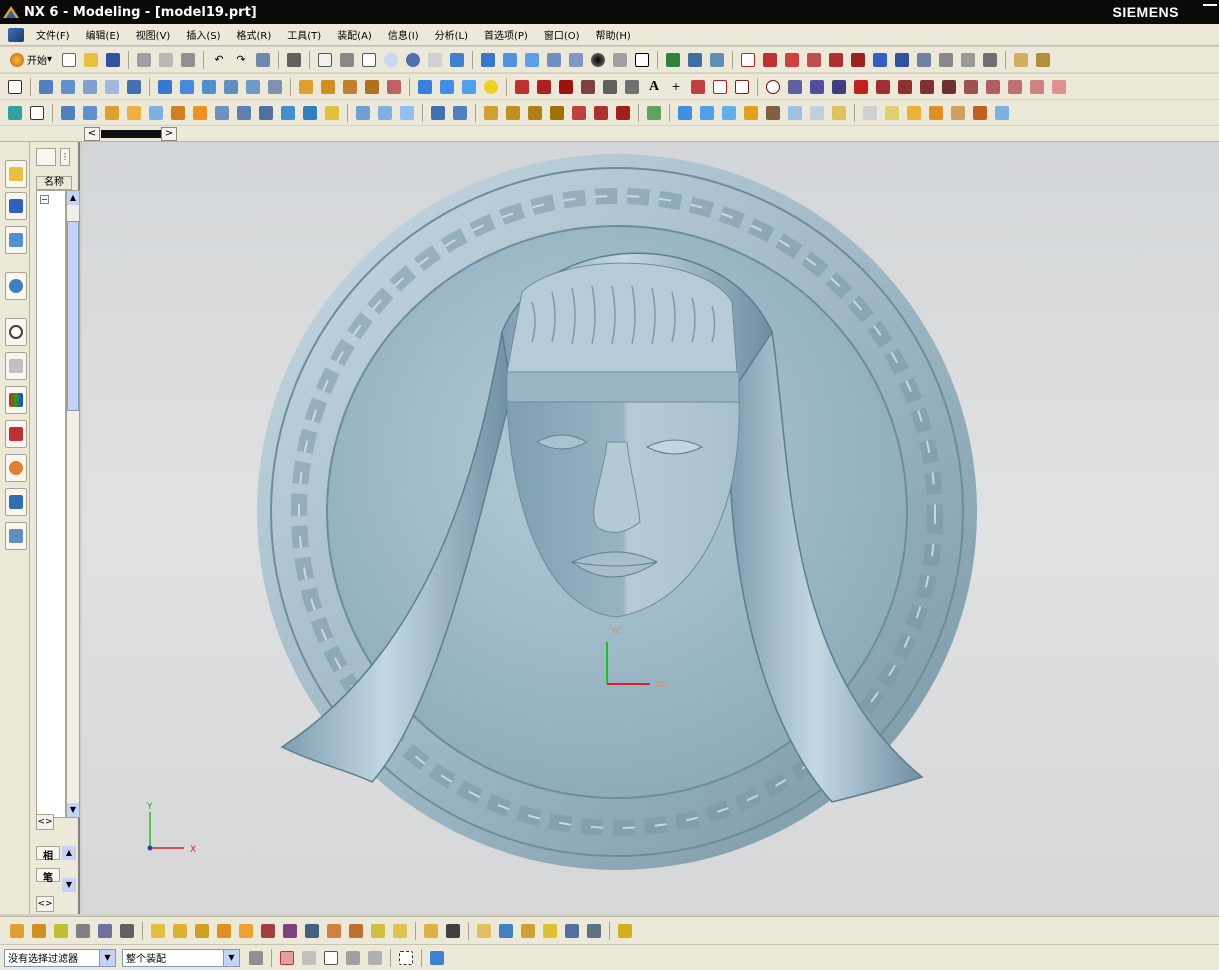 This screenshot has width=1219, height=970. What do you see at coordinates (131, 134) in the screenshot?
I see `scroll-thumb` at bounding box center [131, 134].